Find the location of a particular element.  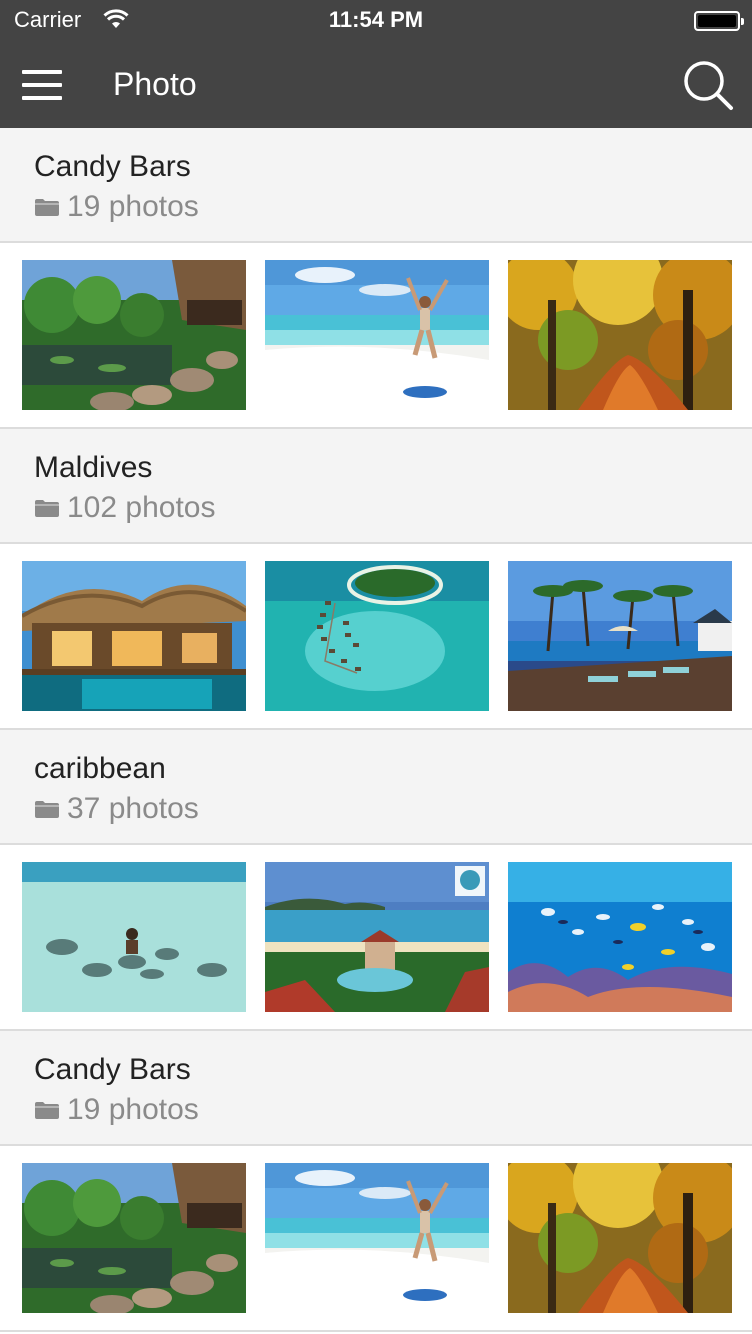

album-count-label: 37 photos is located at coordinates (133, 808).